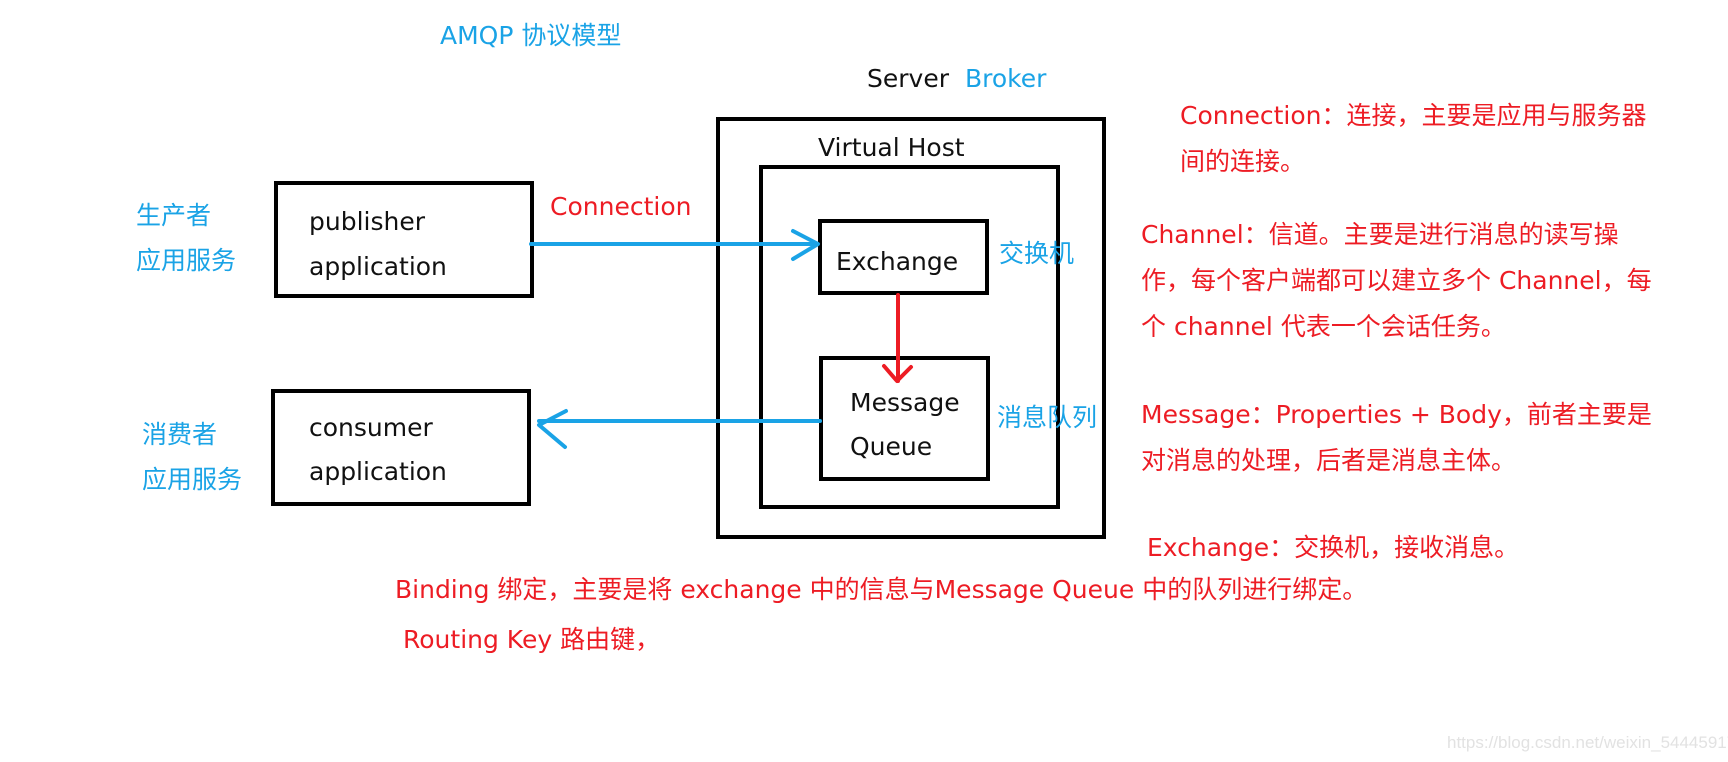 This screenshot has width=1728, height=762. What do you see at coordinates (621, 206) in the screenshot?
I see `connection-label: Connection` at bounding box center [621, 206].